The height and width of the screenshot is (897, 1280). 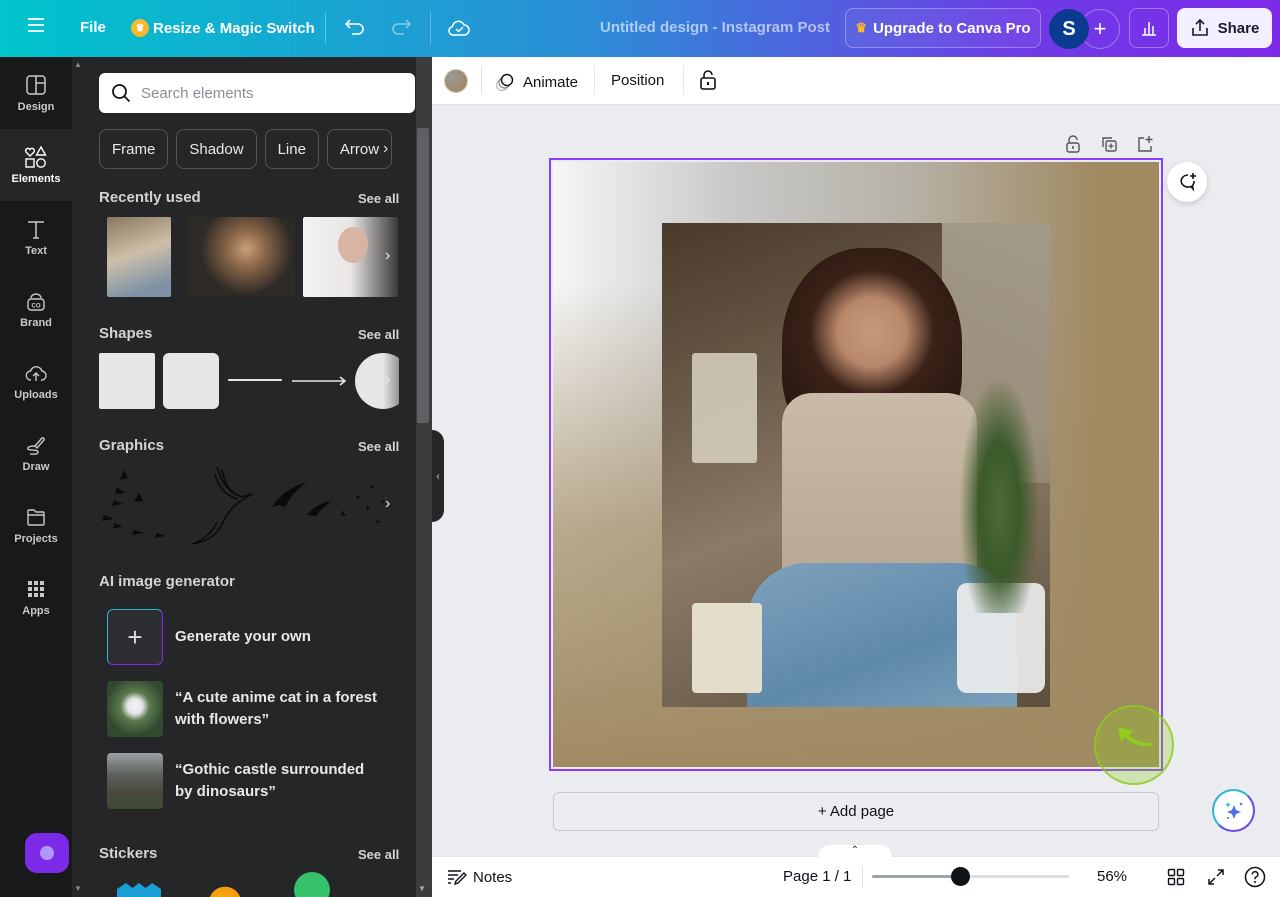 What do you see at coordinates (36, 597) in the screenshot?
I see `rail-item-apps: Apps` at bounding box center [36, 597].